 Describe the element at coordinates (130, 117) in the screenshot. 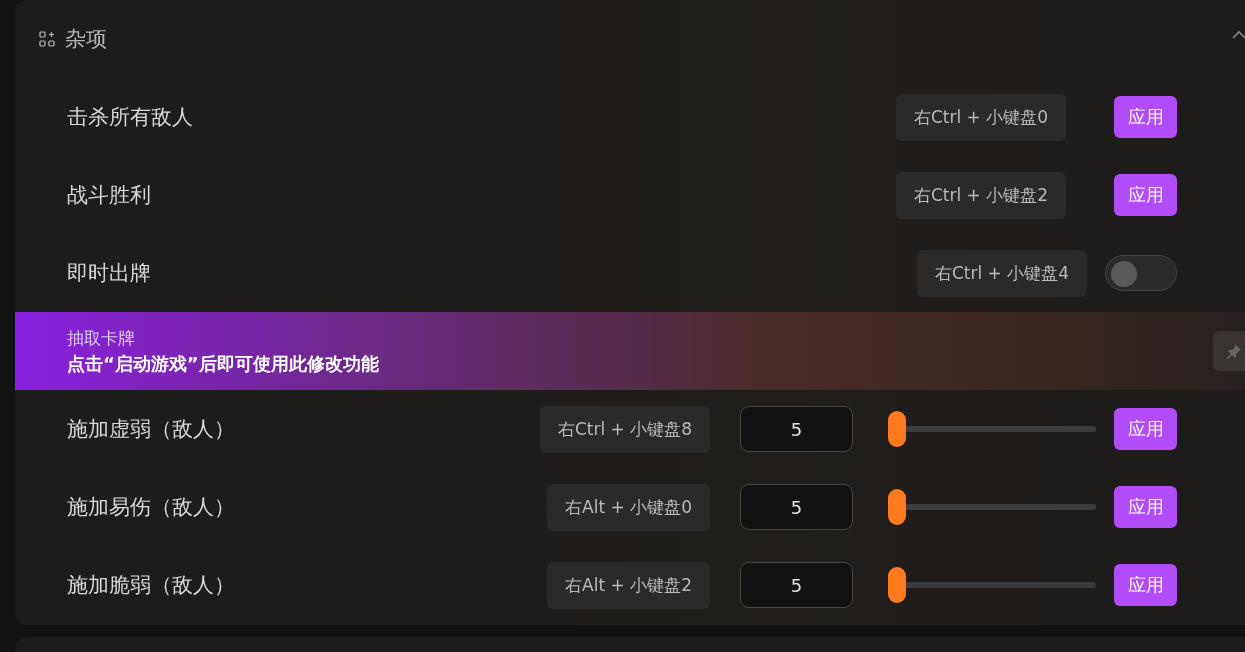

I see `cheat-label: 击杀所有敌人` at that location.